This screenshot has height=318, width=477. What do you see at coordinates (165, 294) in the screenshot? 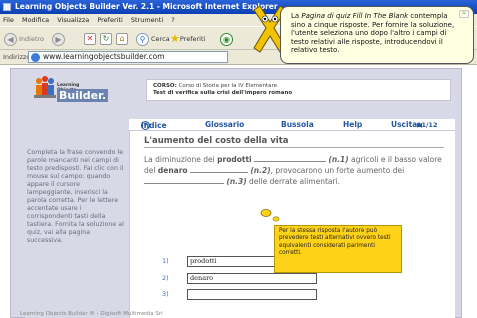
I see `answer-number: 3)` at bounding box center [165, 294].